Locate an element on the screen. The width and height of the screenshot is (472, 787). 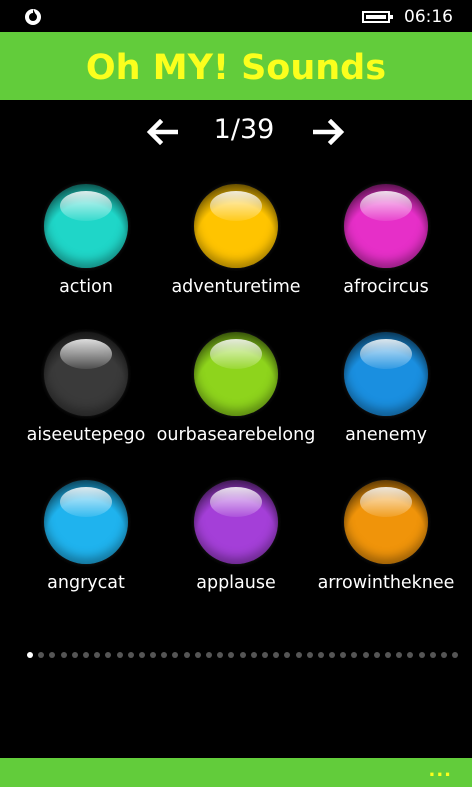
title-bar: Oh MY! Sounds is located at coordinates (236, 66).